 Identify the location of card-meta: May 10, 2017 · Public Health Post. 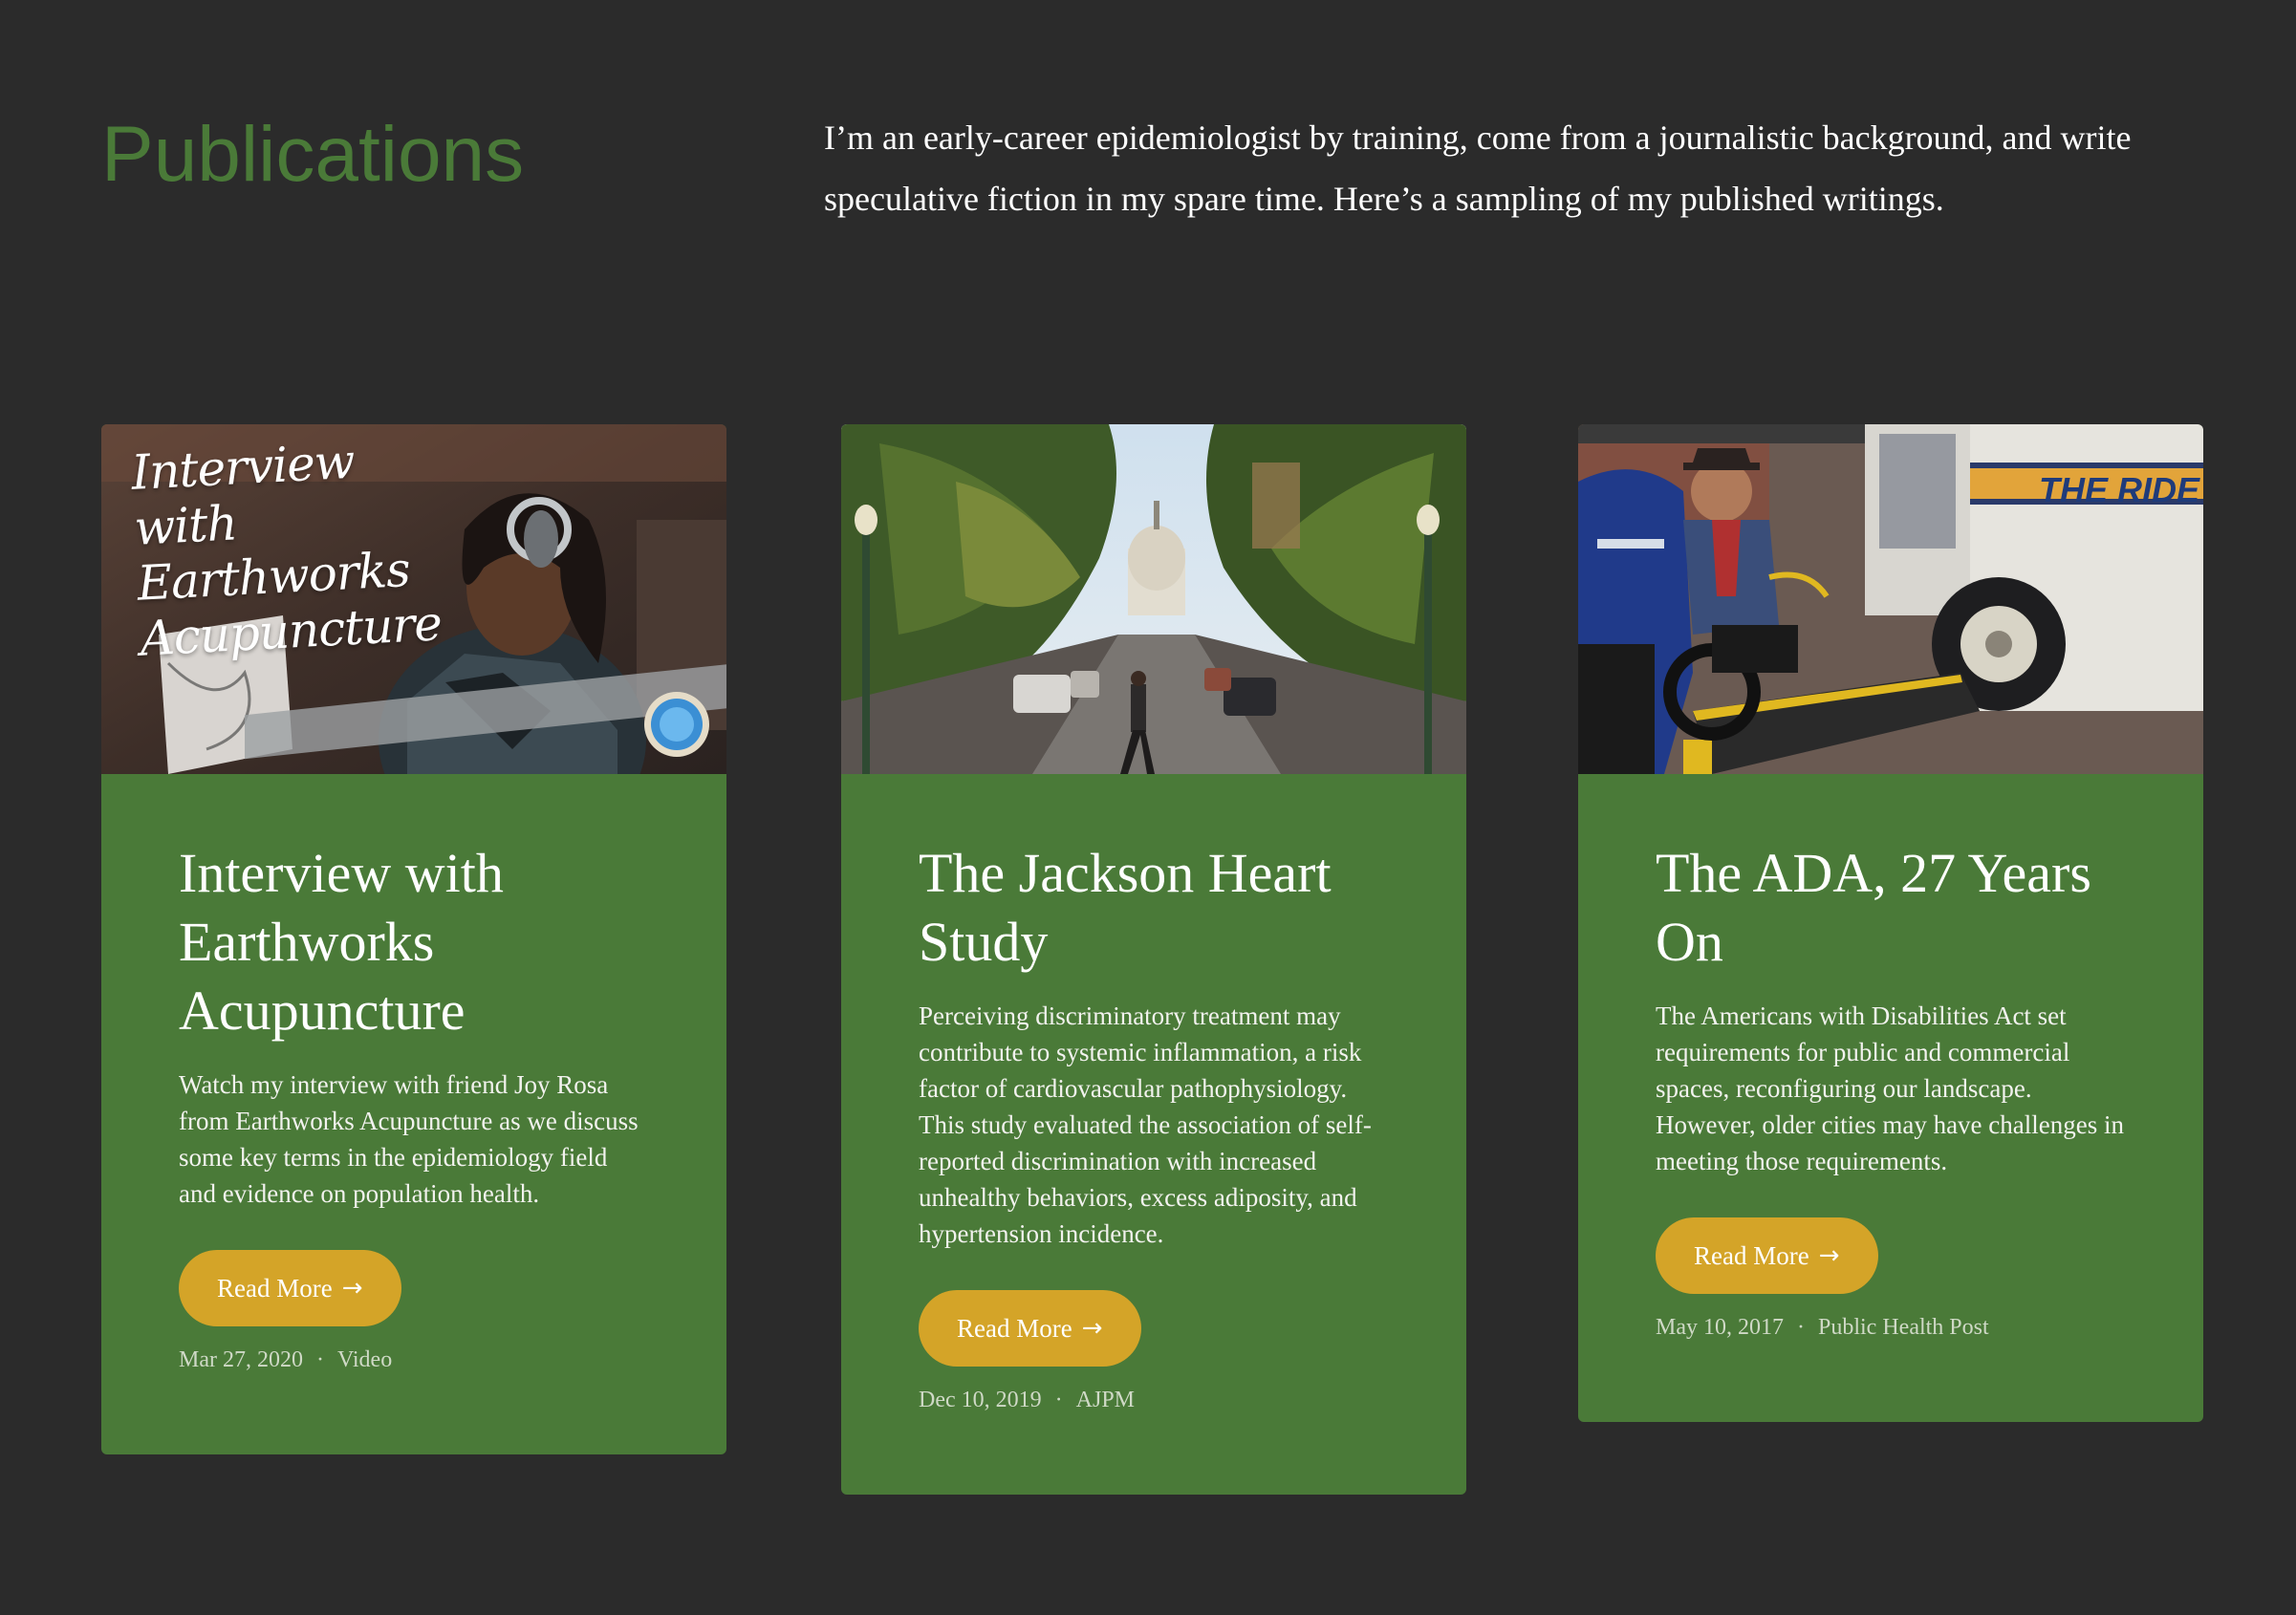
(1891, 1328).